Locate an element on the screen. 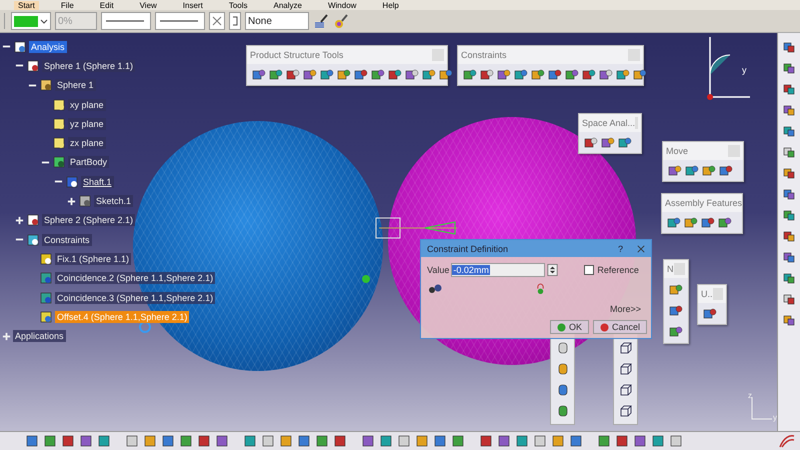 The width and height of the screenshot is (800, 450). close-icon is located at coordinates (641, 248).